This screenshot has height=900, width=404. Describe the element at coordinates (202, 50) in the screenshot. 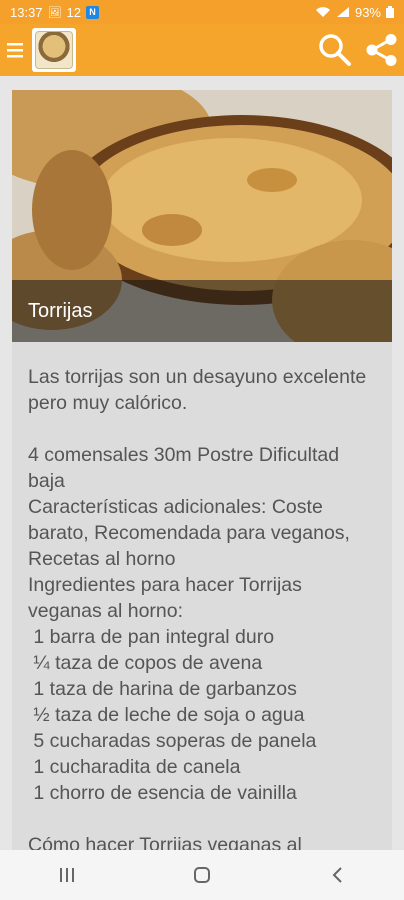

I see `app-bar` at that location.